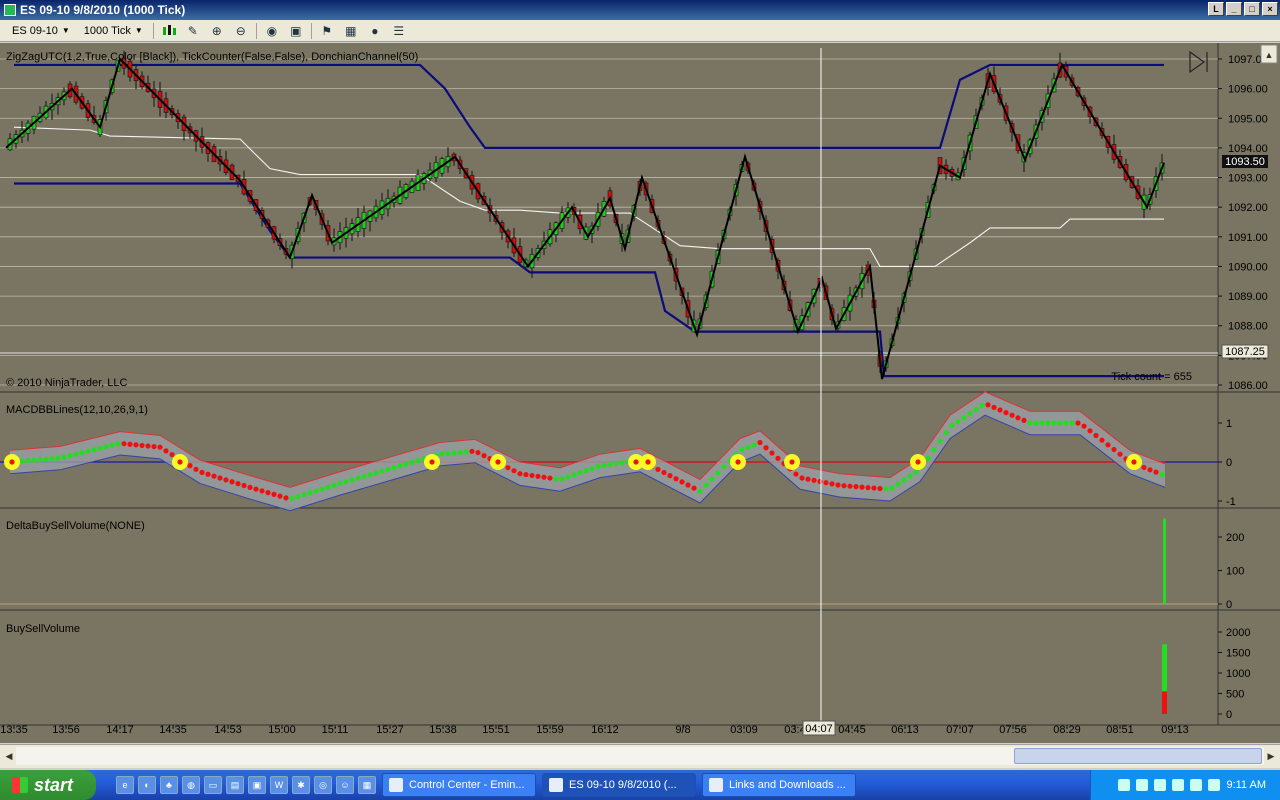  What do you see at coordinates (618, 451) in the screenshot?
I see `macd-panel: 1 0 -1` at bounding box center [618, 451].